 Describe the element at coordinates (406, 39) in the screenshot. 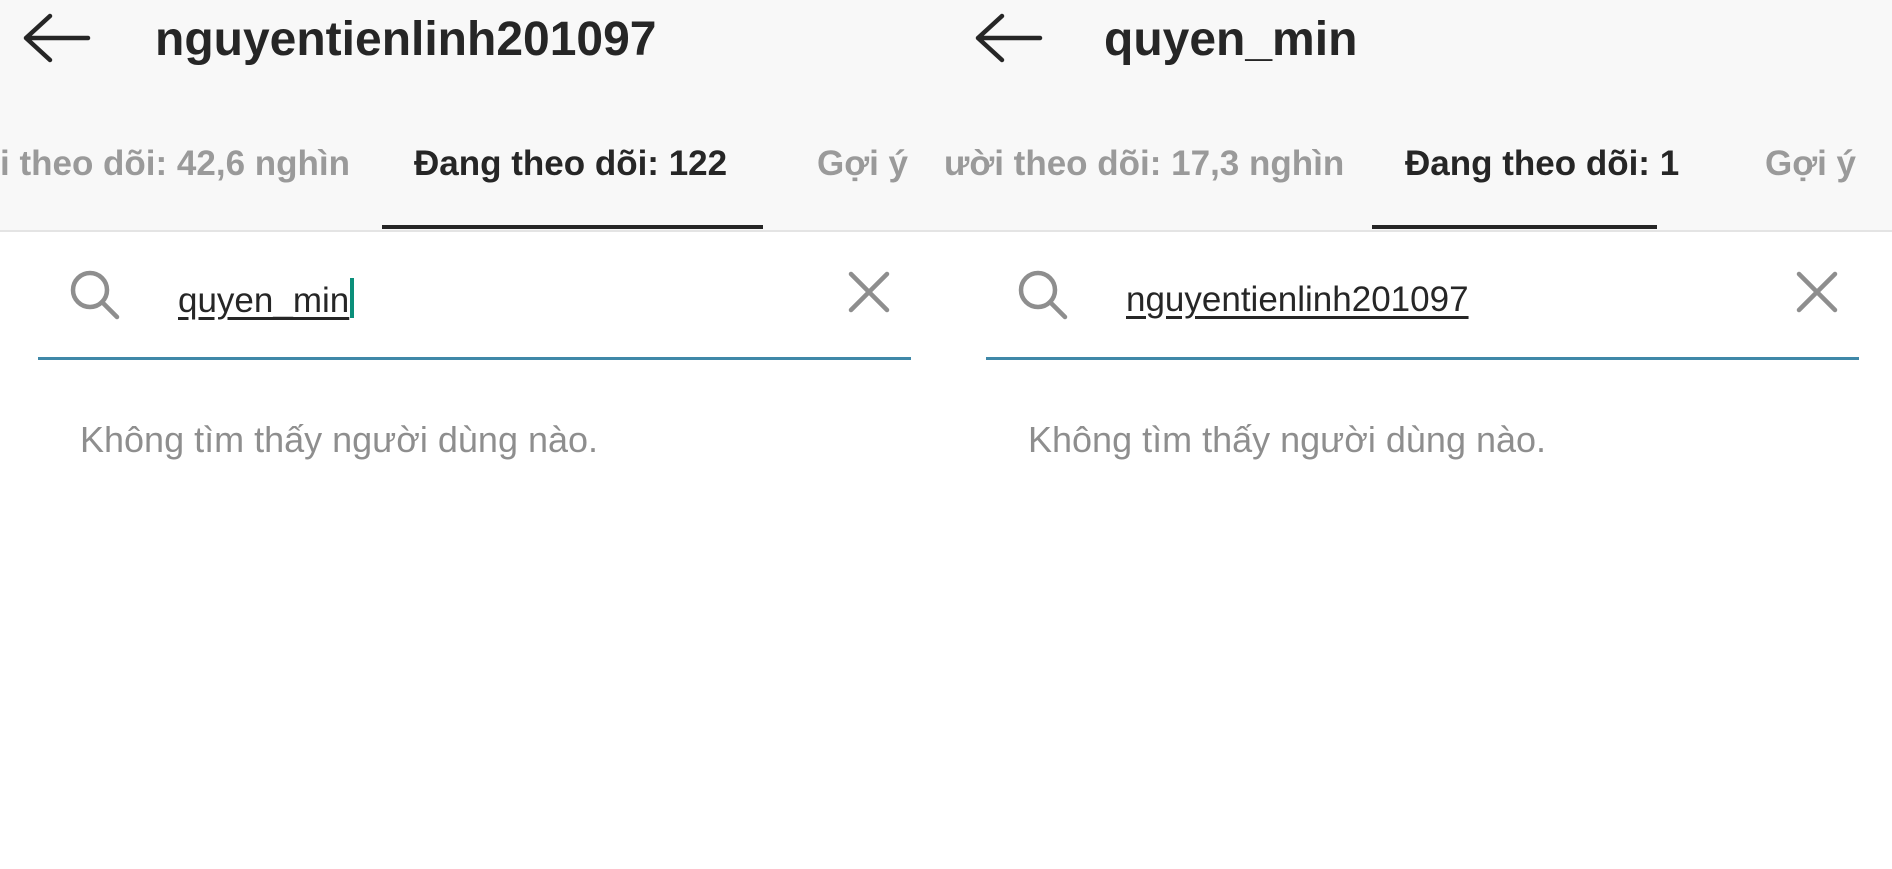

I see `page-title: nguyentienlinh201097` at that location.